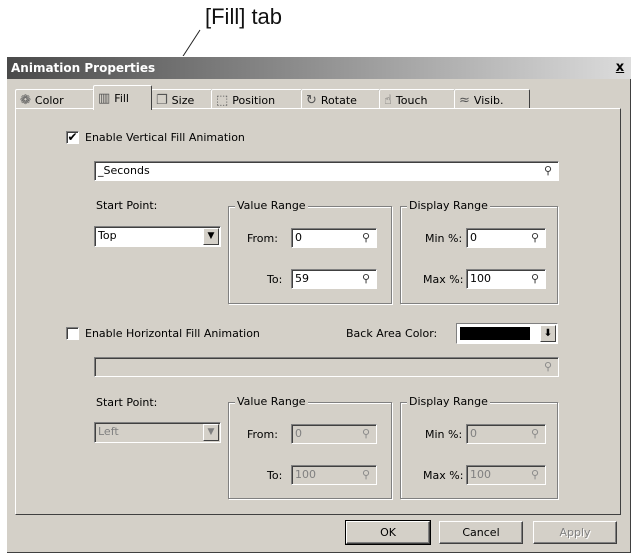 The height and width of the screenshot is (557, 631). I want to click on vertical-min-field: 0 ⚲, so click(506, 238).